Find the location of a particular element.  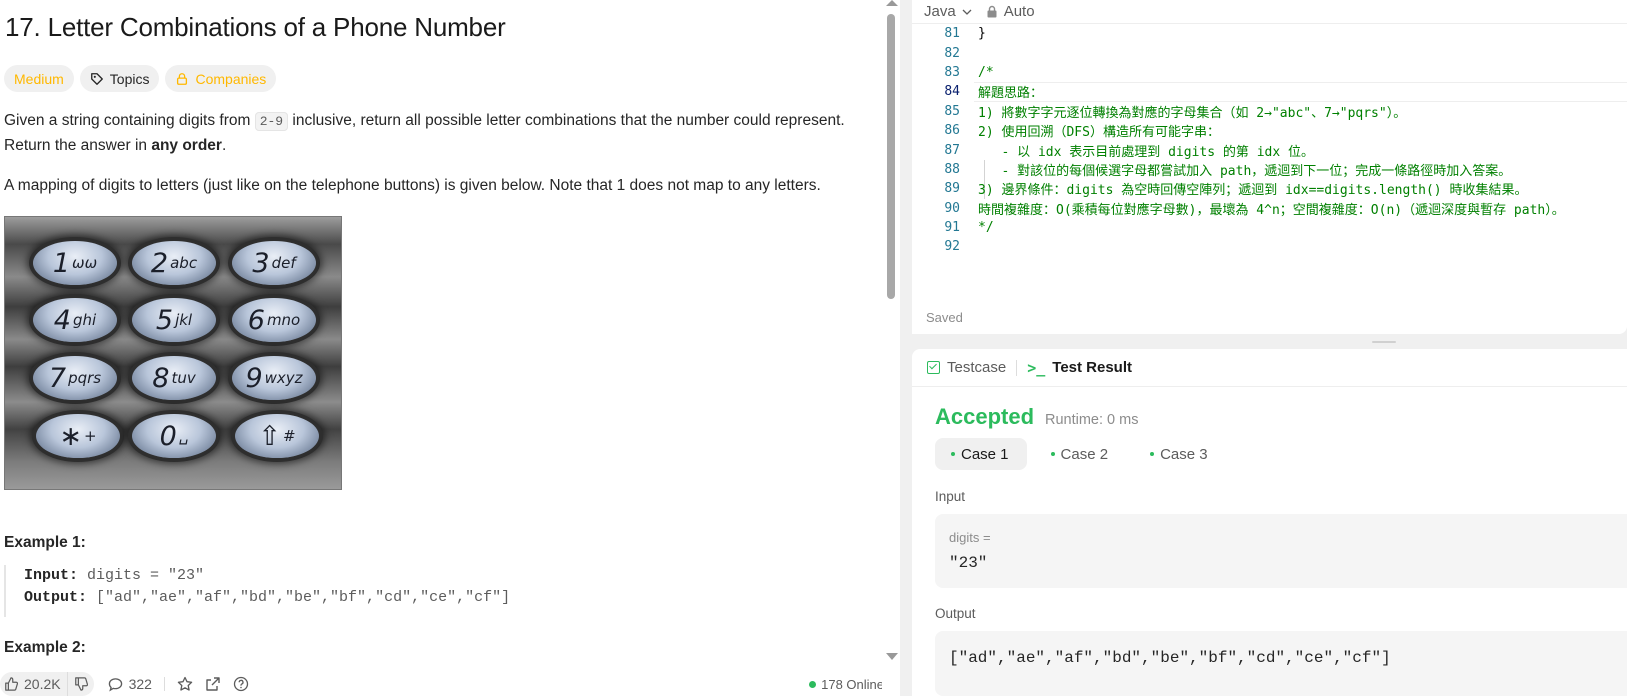

topics-button: Topics is located at coordinates (119, 78).